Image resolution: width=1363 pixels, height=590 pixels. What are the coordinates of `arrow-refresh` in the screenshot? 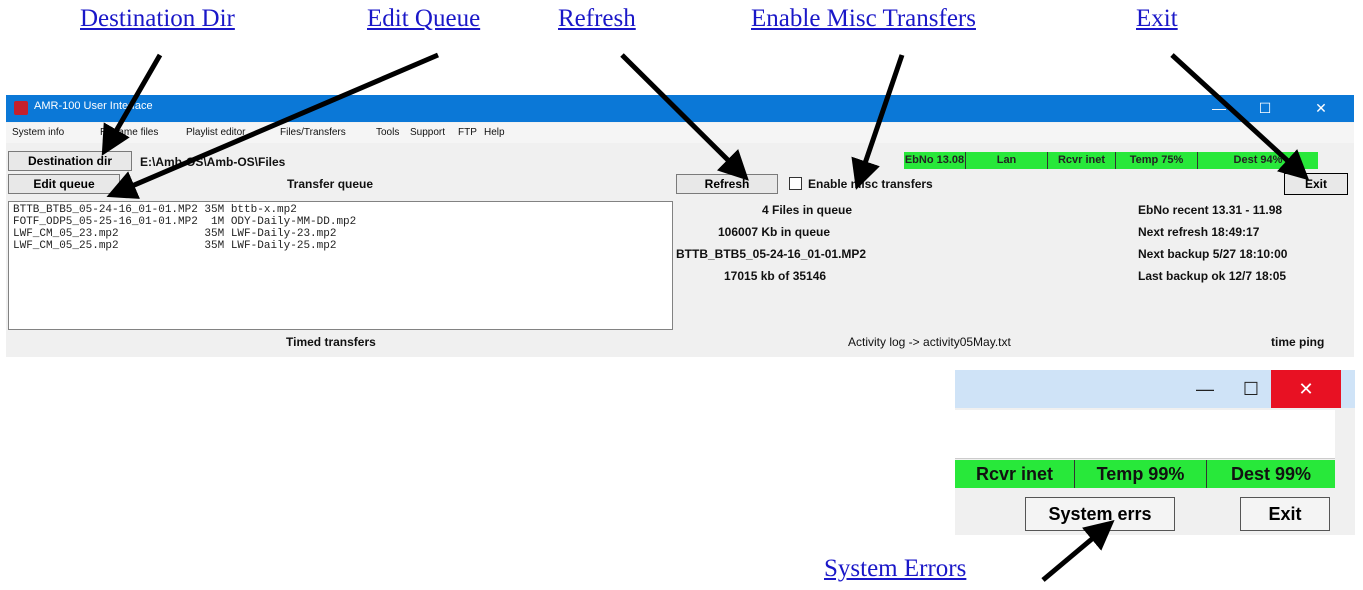 It's located at (684, 117).